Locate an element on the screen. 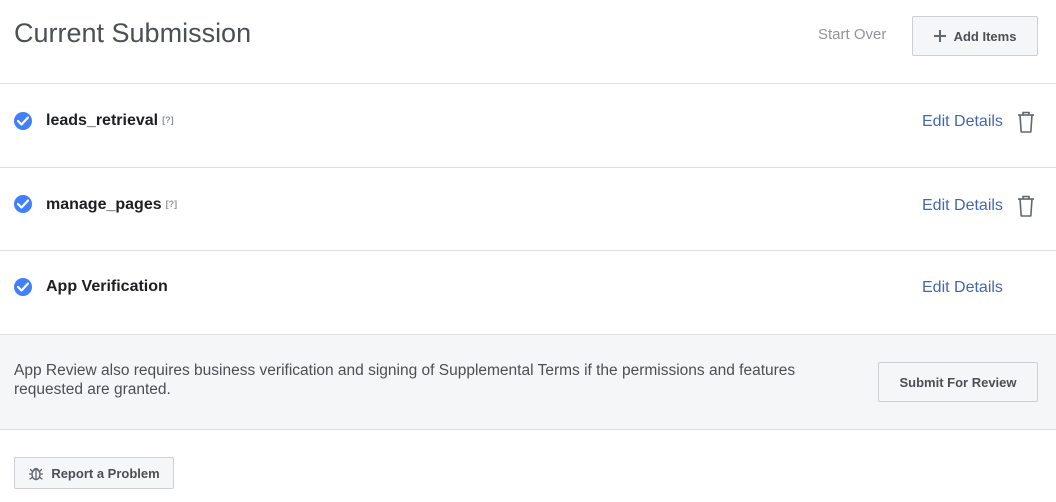  bug-icon is located at coordinates (36, 473).